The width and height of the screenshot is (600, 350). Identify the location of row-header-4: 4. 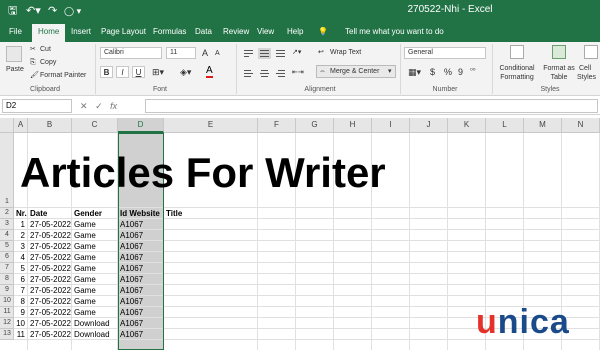
(7, 235).